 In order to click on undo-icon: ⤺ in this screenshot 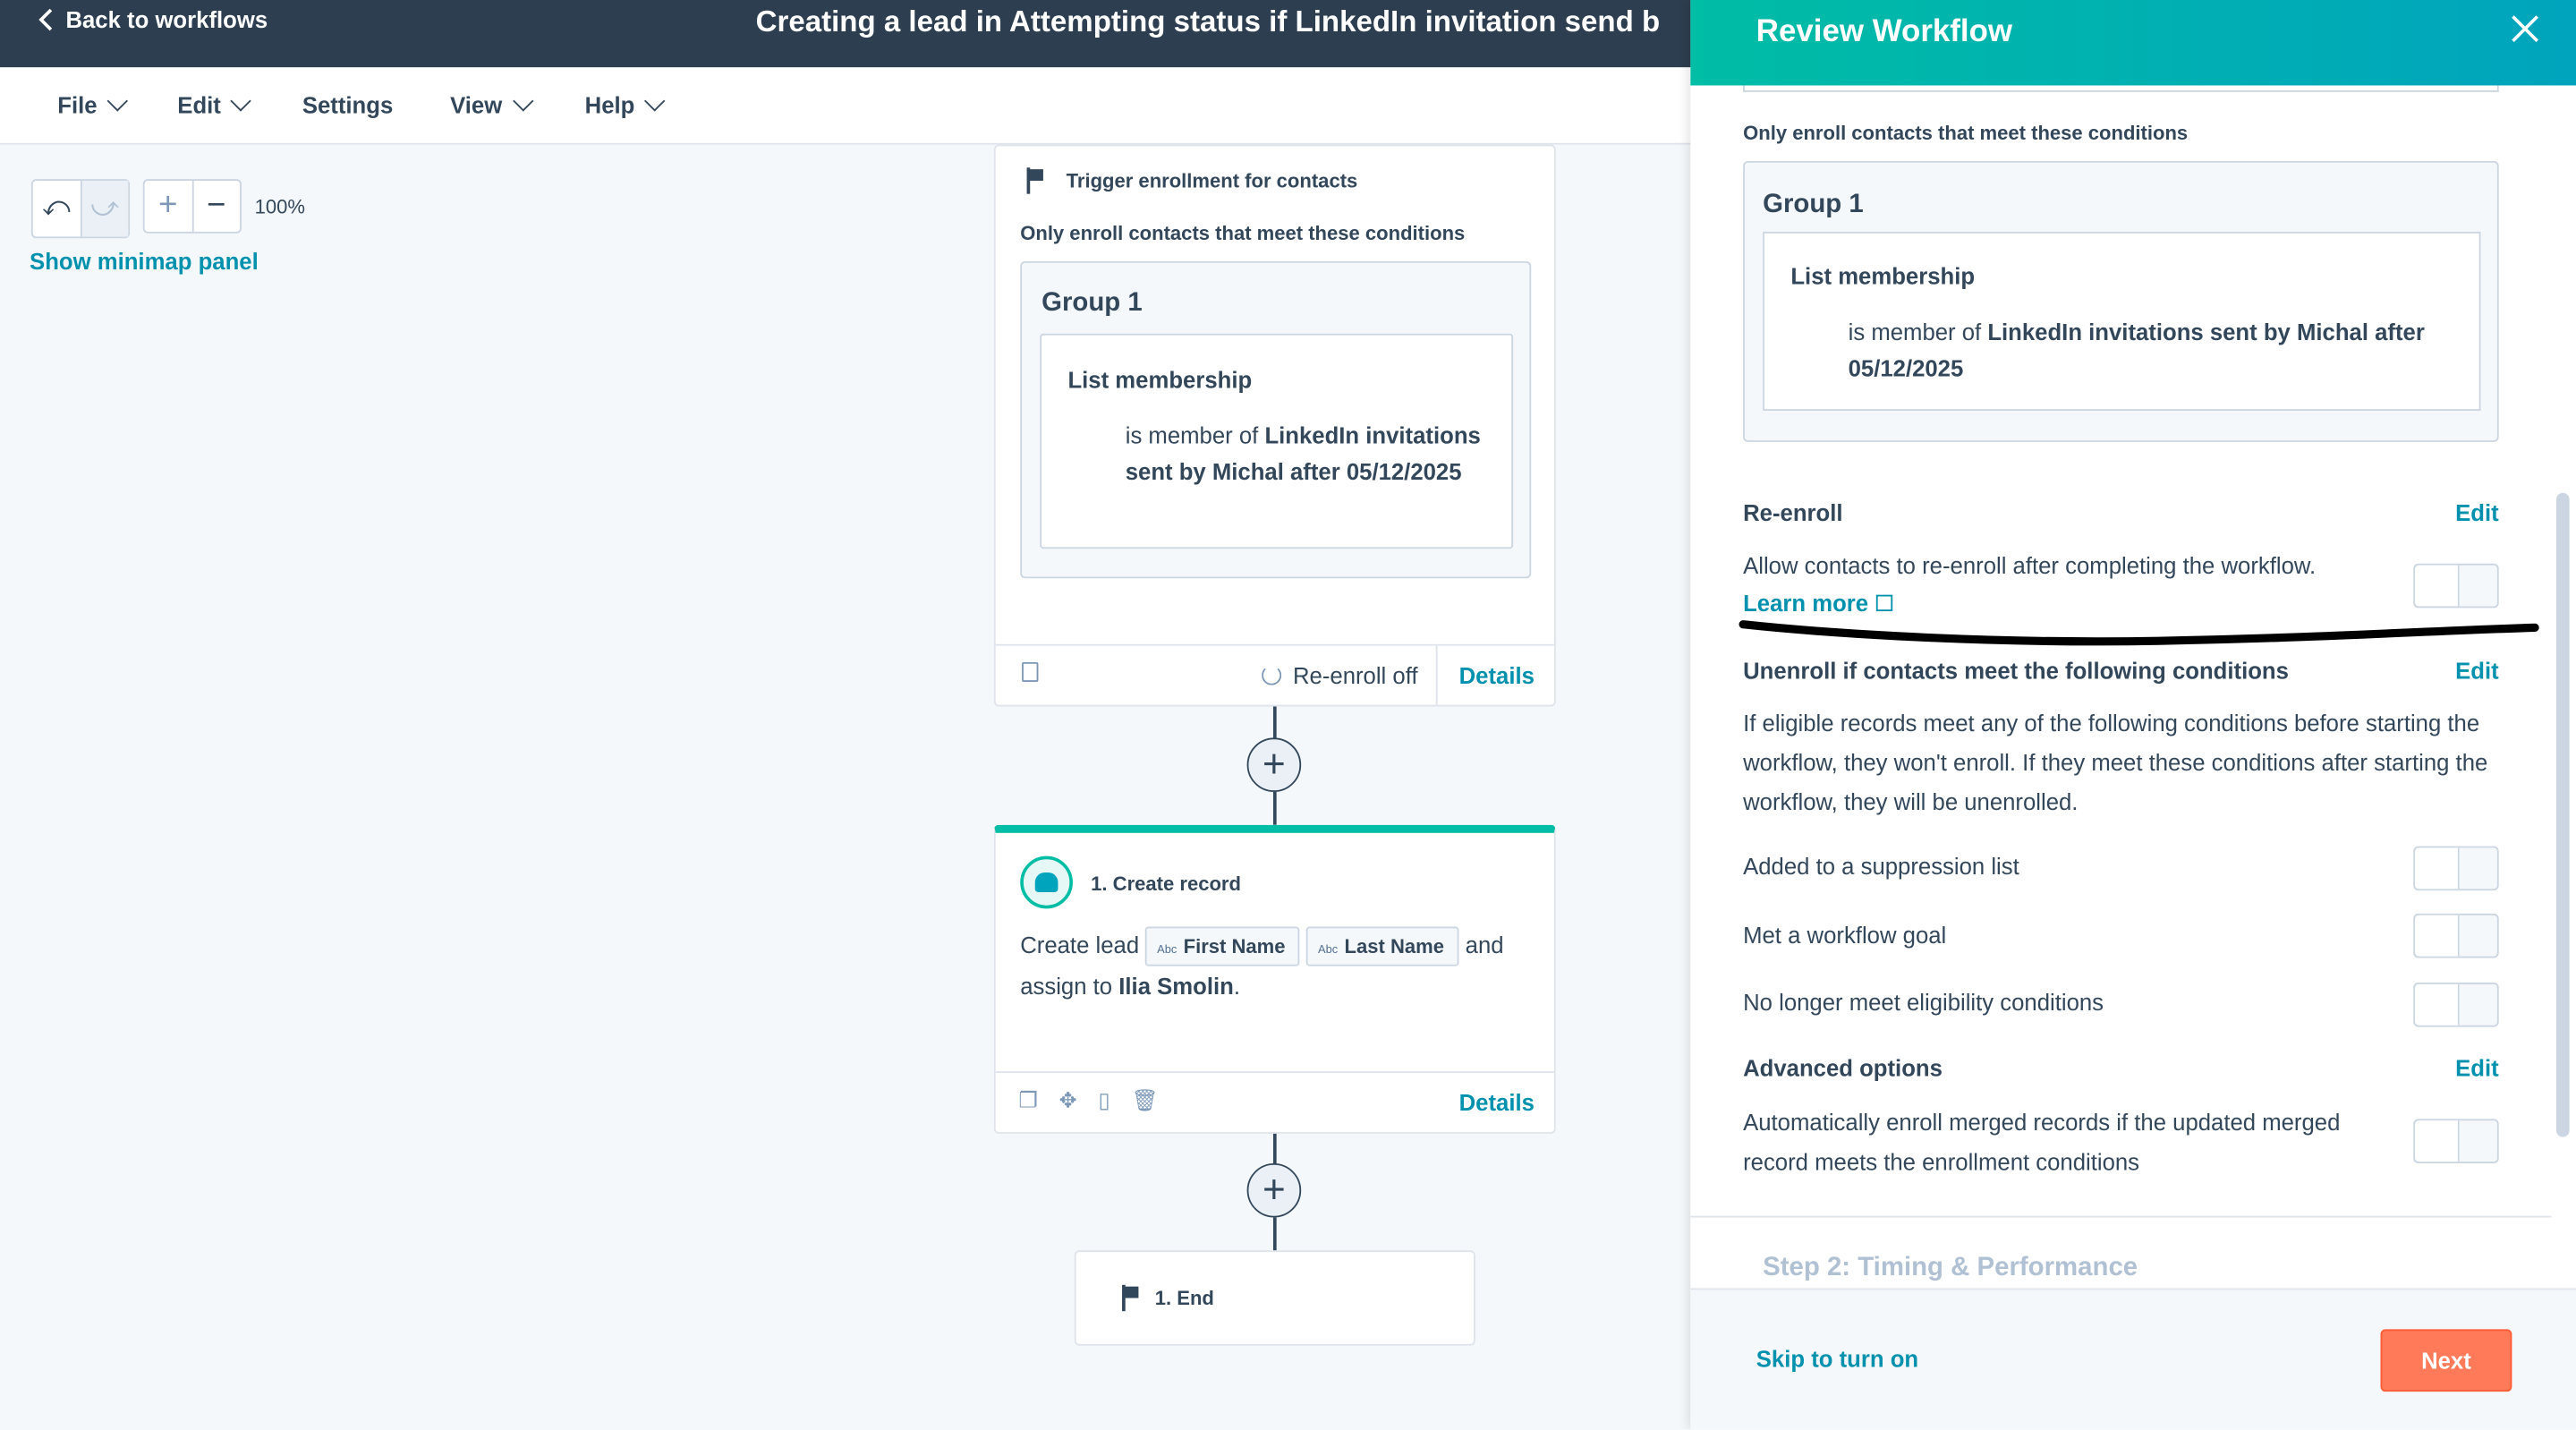, I will do `click(56, 208)`.